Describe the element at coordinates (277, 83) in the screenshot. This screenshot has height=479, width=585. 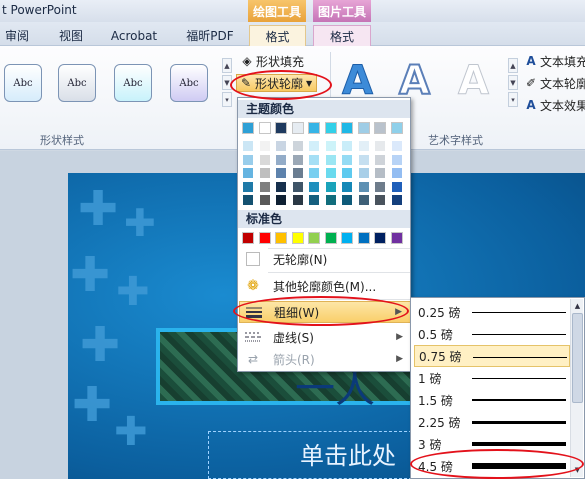
I see `shape-outline-button: ✎ 形状轮廓 ▼` at that location.